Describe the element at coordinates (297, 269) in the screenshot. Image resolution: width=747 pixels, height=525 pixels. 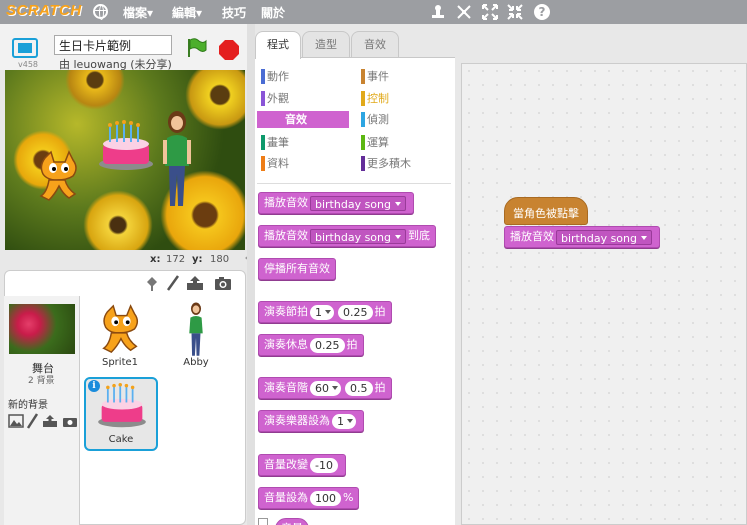
I see `block-stop-all-sounds: 停播所有音效` at that location.